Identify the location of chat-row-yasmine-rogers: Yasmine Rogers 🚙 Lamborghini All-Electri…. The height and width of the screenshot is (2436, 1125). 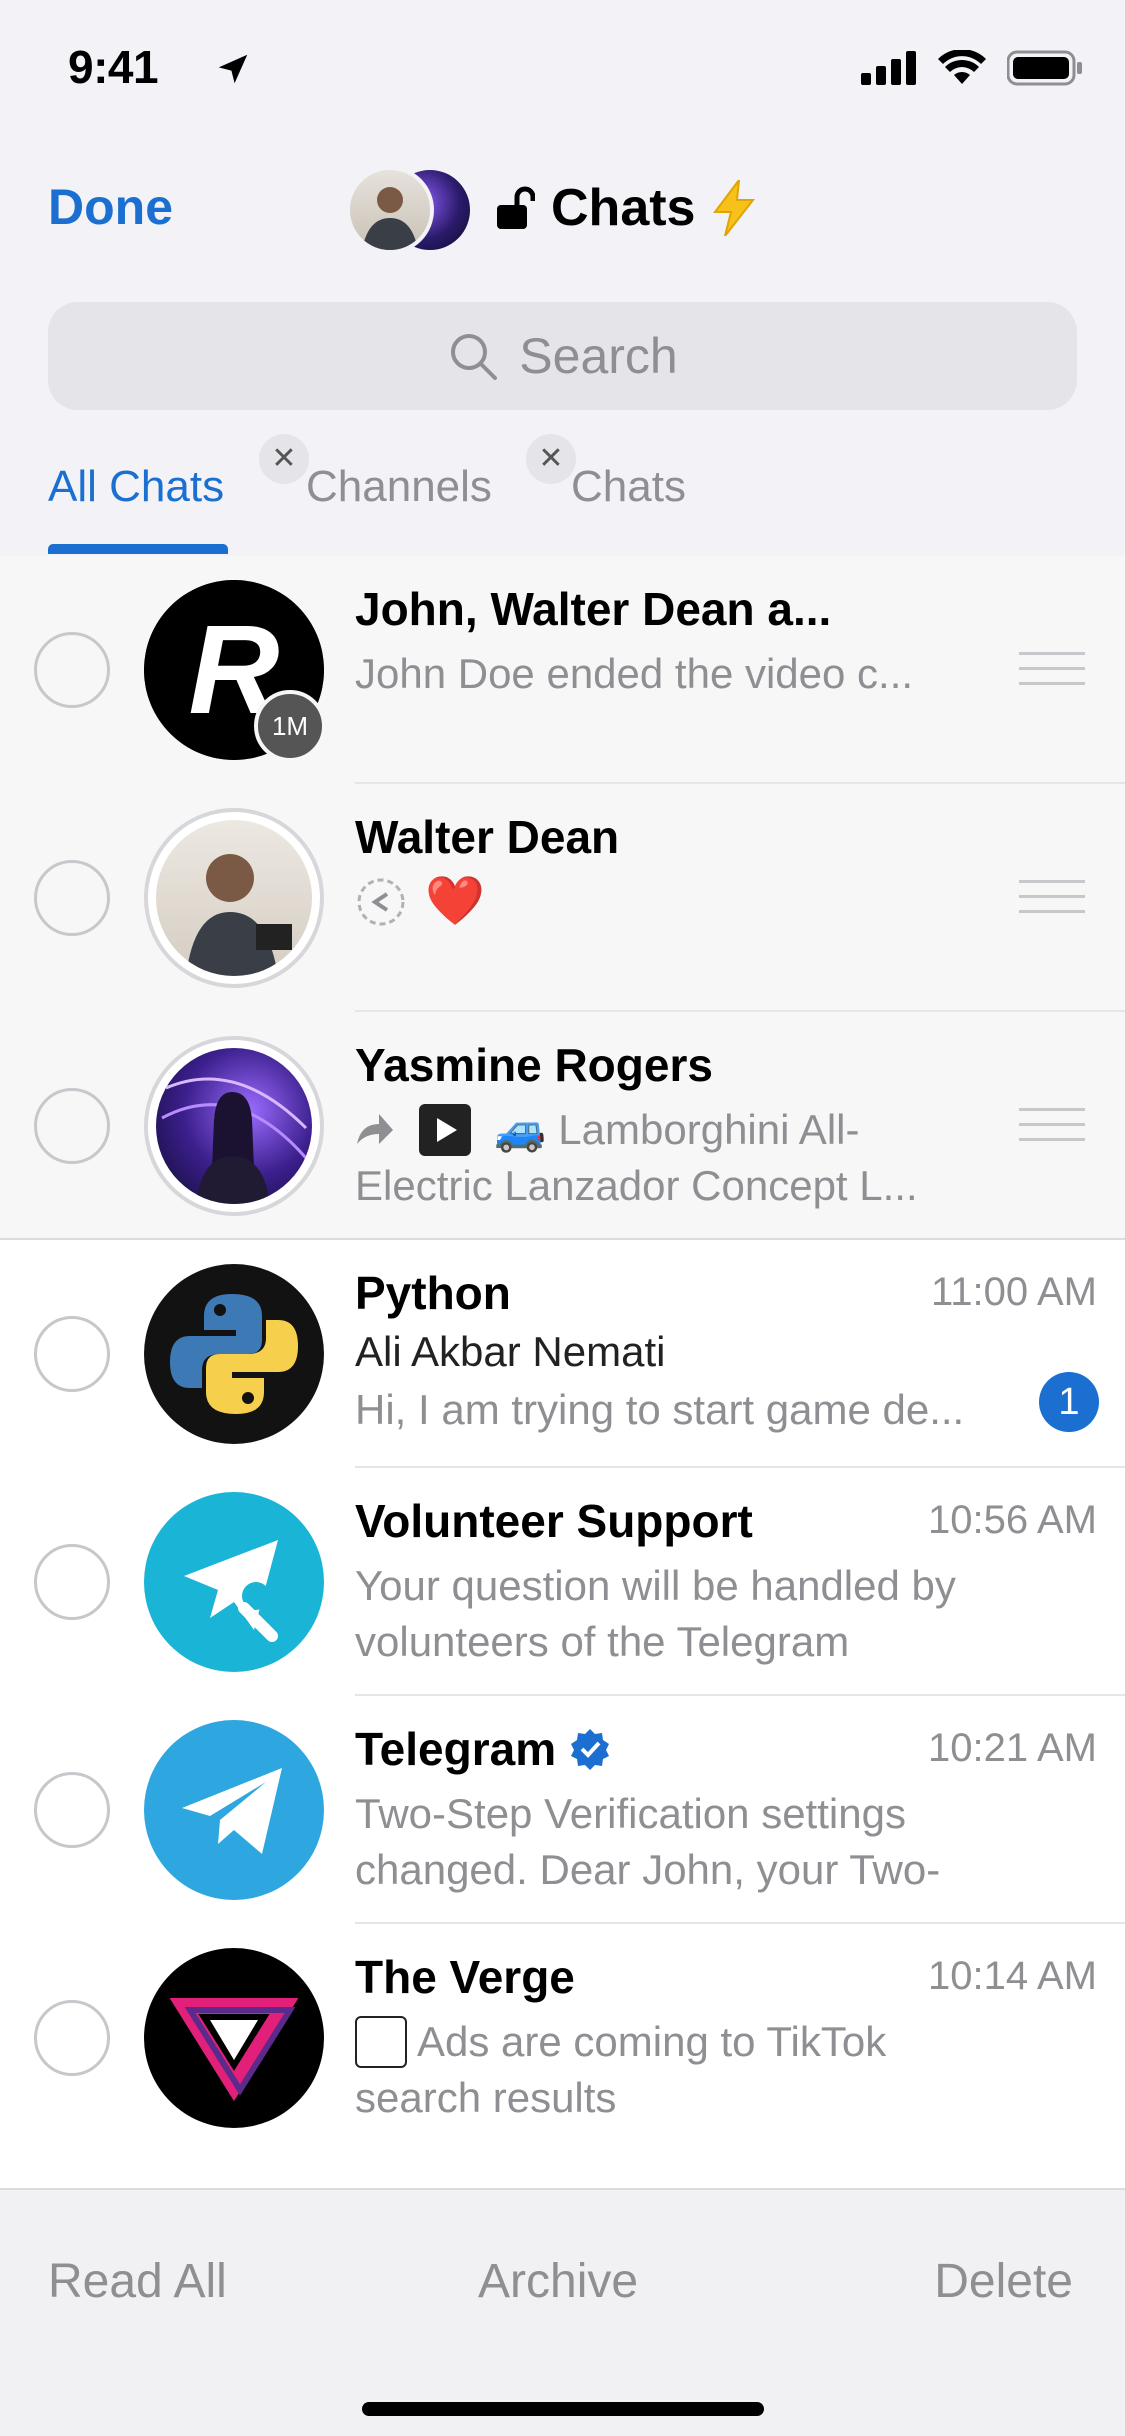
(562, 1126).